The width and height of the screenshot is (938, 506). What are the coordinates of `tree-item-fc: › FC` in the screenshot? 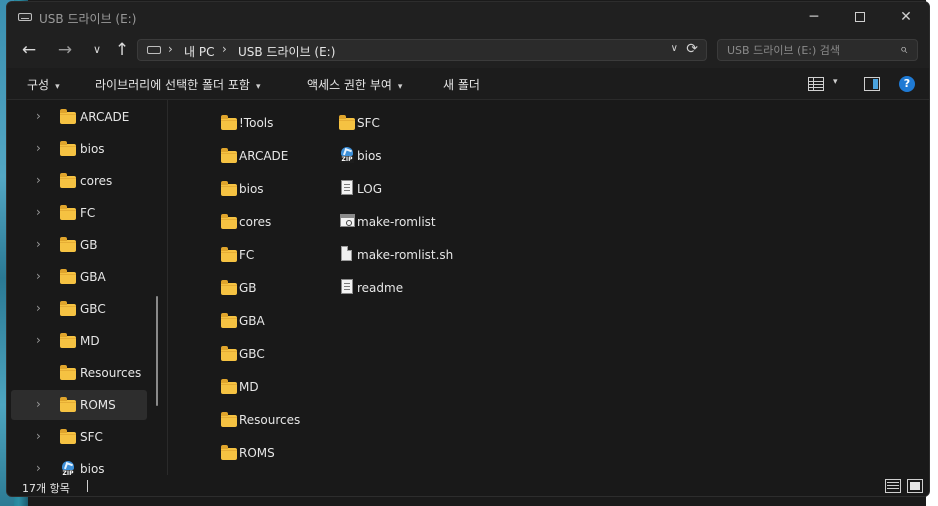 It's located at (79, 213).